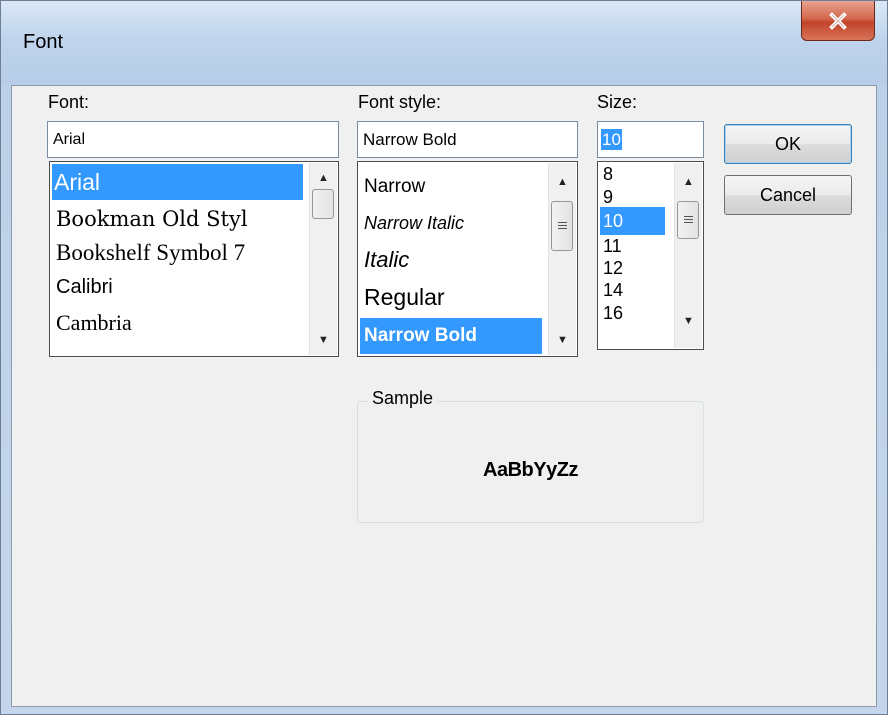 The height and width of the screenshot is (717, 890). Describe the element at coordinates (606, 197) in the screenshot. I see `size-item: 9` at that location.